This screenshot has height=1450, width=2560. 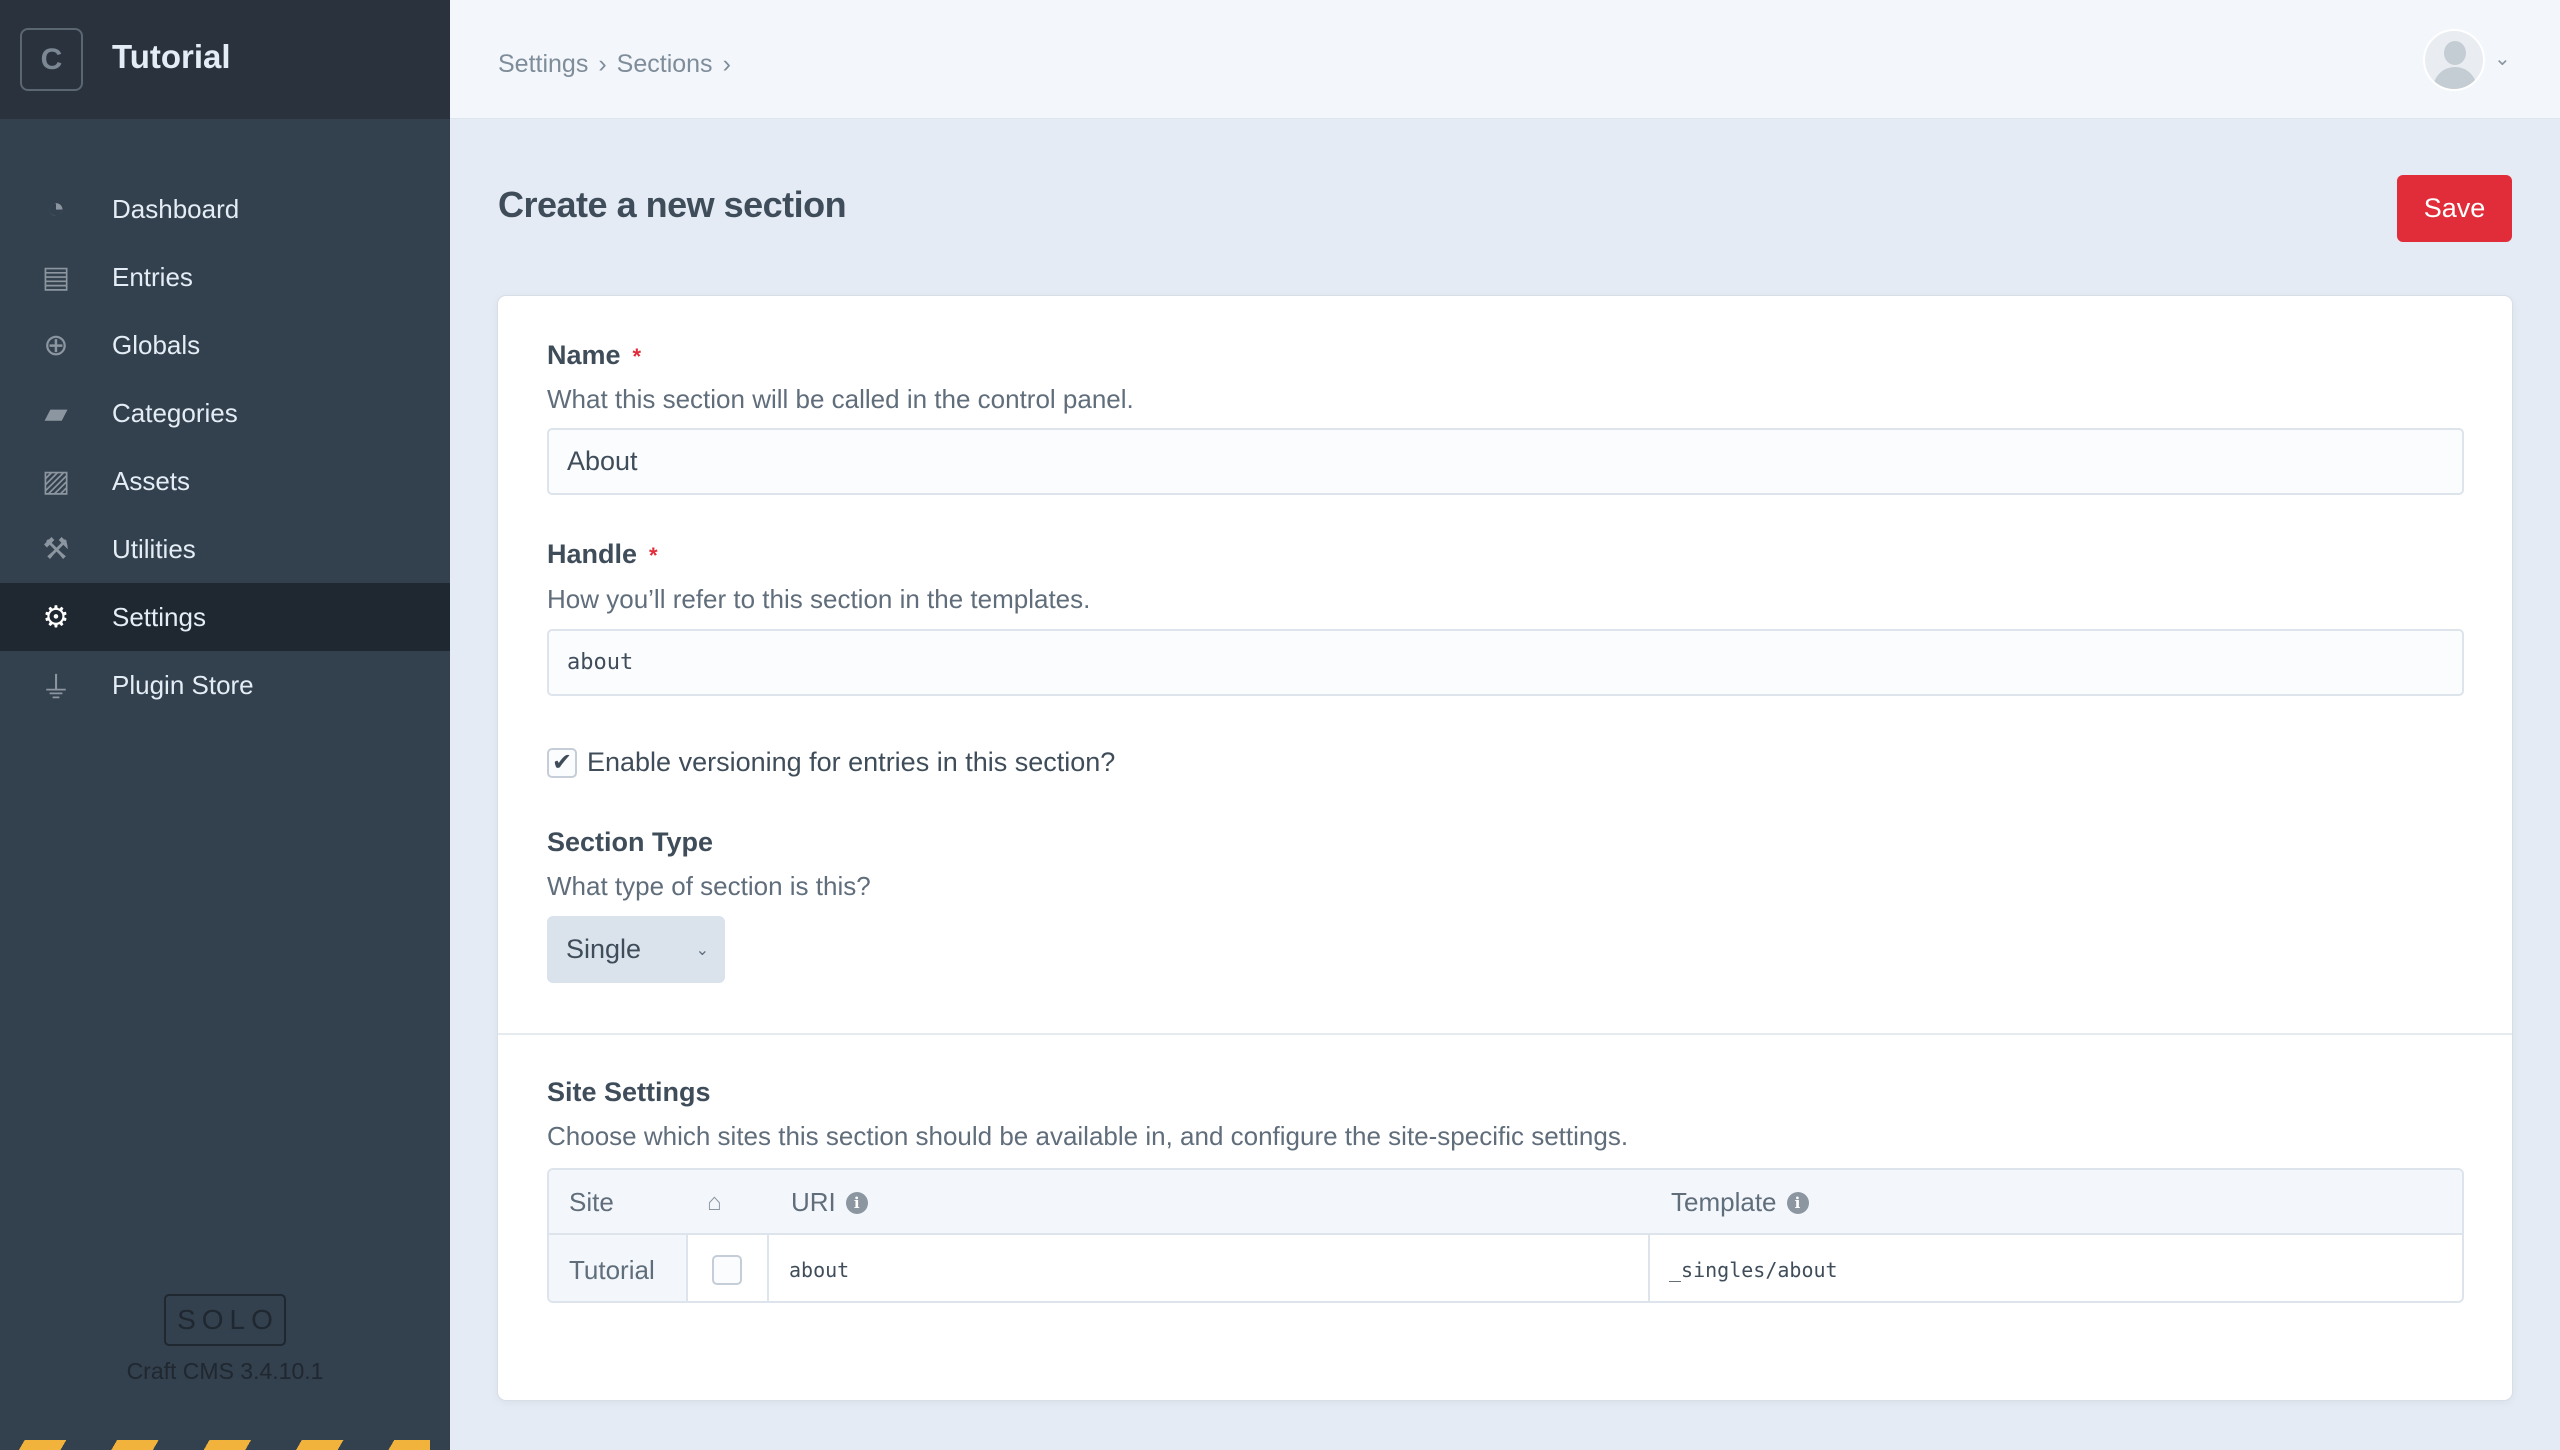 What do you see at coordinates (51, 59) in the screenshot?
I see `site-logo: C` at bounding box center [51, 59].